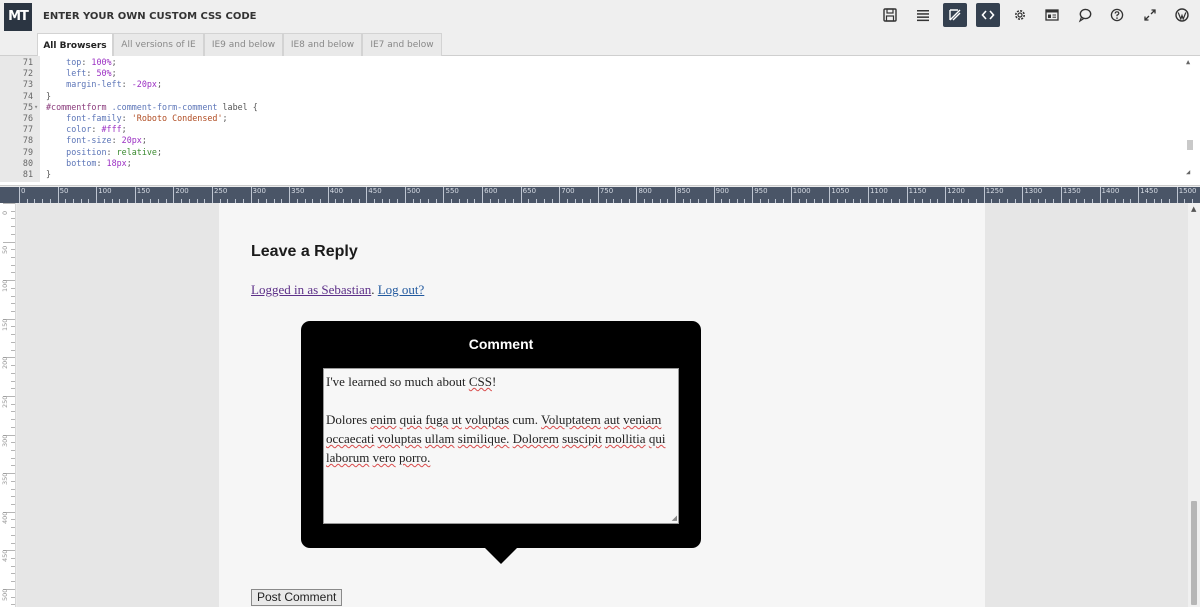 Image resolution: width=1200 pixels, height=607 pixels. Describe the element at coordinates (399, 438) in the screenshot. I see `misspelled-word: voluptas` at that location.